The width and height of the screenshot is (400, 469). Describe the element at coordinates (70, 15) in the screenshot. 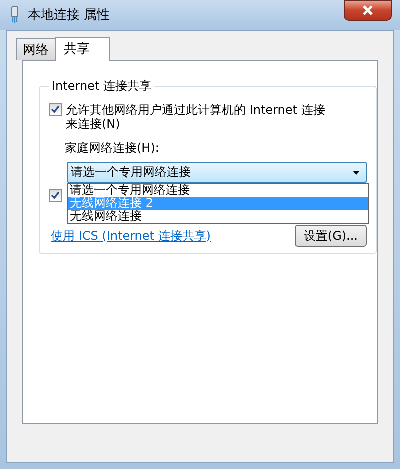

I see `window-title: 本地连接 属性` at that location.